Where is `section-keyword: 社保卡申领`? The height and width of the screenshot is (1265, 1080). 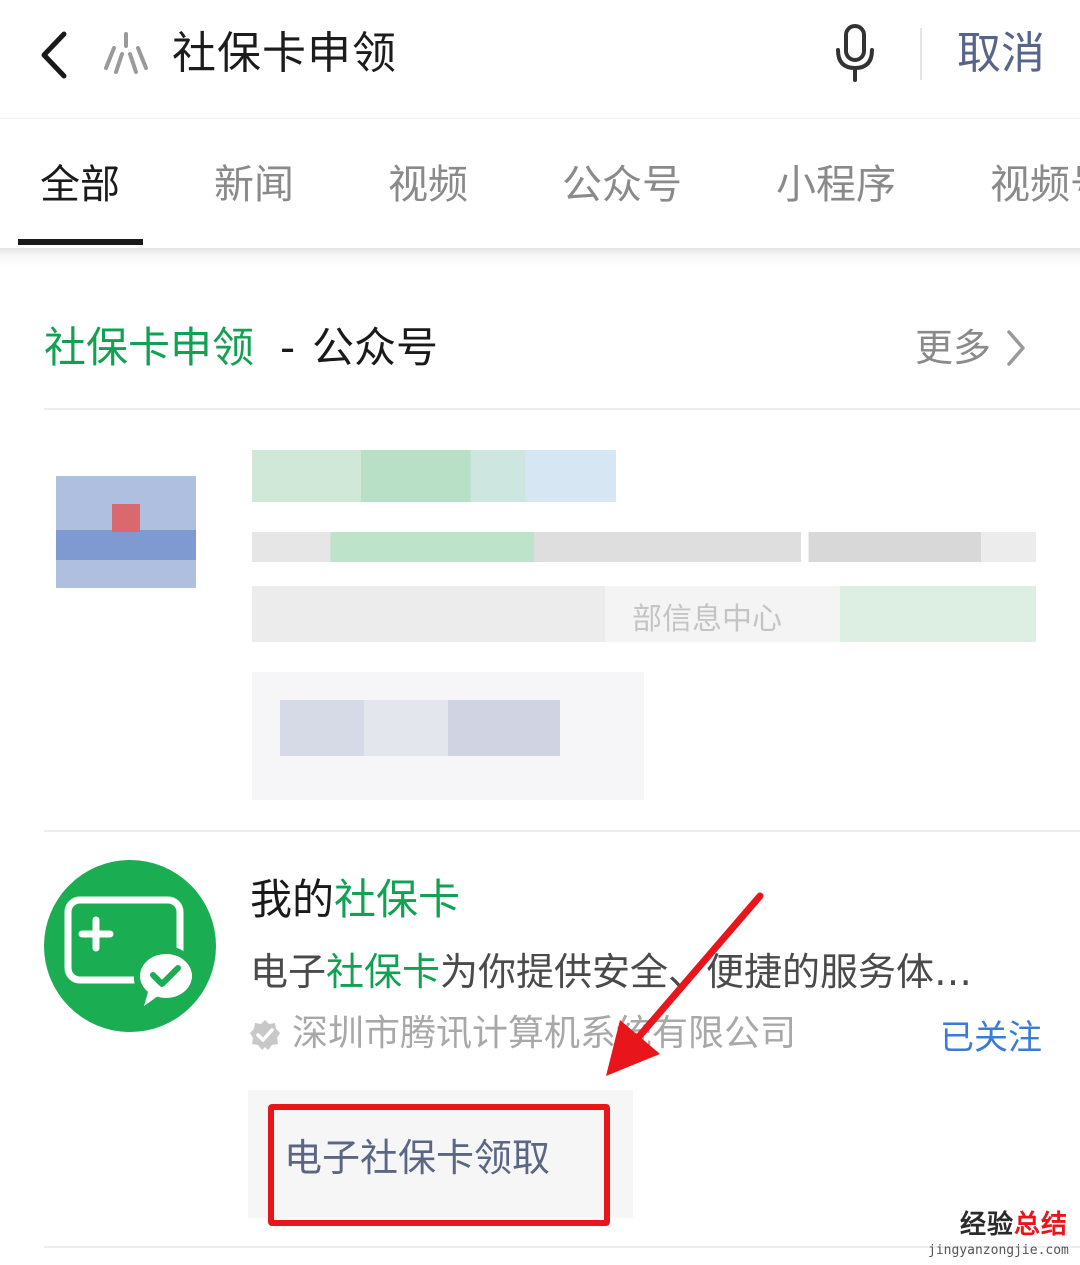
section-keyword: 社保卡申领 is located at coordinates (149, 347).